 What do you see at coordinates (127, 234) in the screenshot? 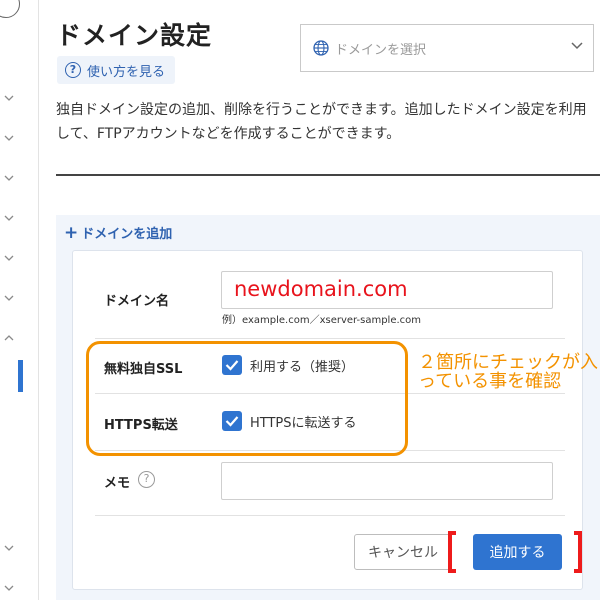
I see `add-domain-label: ドメインを追加` at bounding box center [127, 234].